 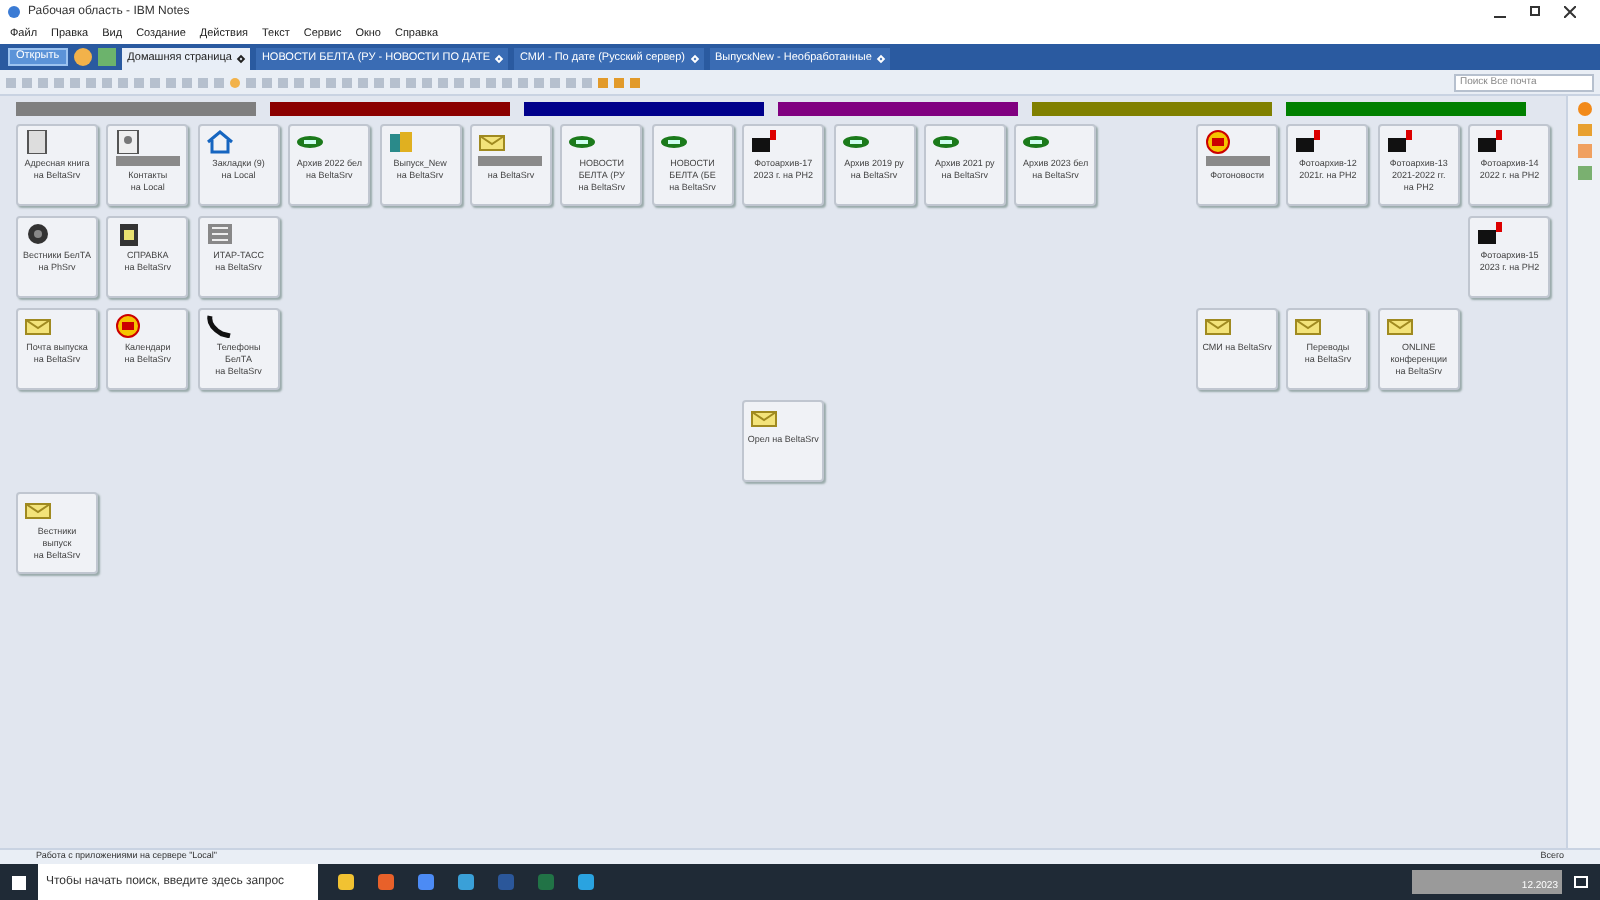 I want to click on phone-icon, so click(x=219, y=326).